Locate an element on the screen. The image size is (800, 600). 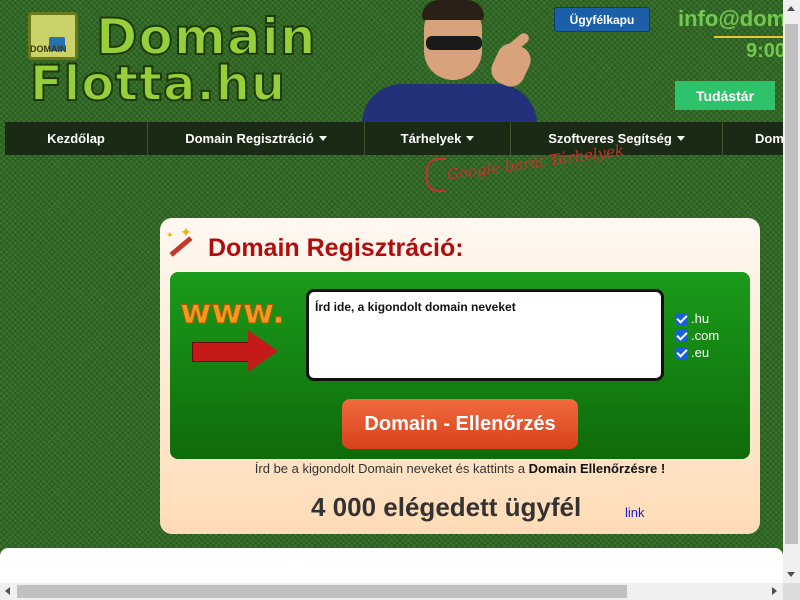
logo-text-line2: Flotta.hu is located at coordinates (157, 84).